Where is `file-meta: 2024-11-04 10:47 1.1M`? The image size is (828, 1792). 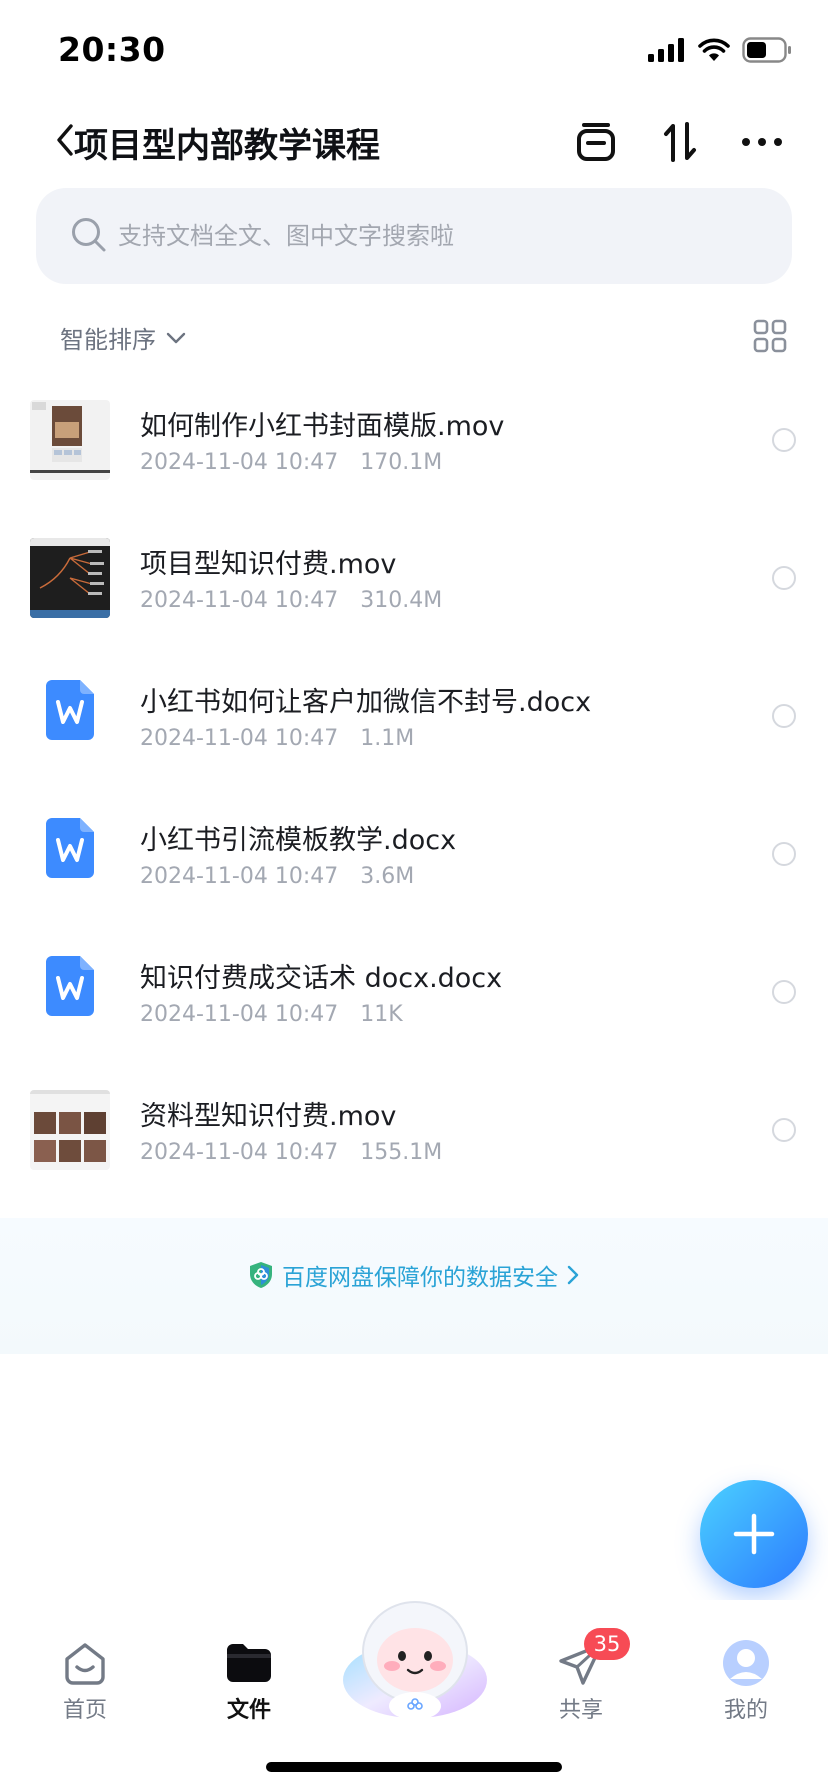 file-meta: 2024-11-04 10:47 1.1M is located at coordinates (277, 738).